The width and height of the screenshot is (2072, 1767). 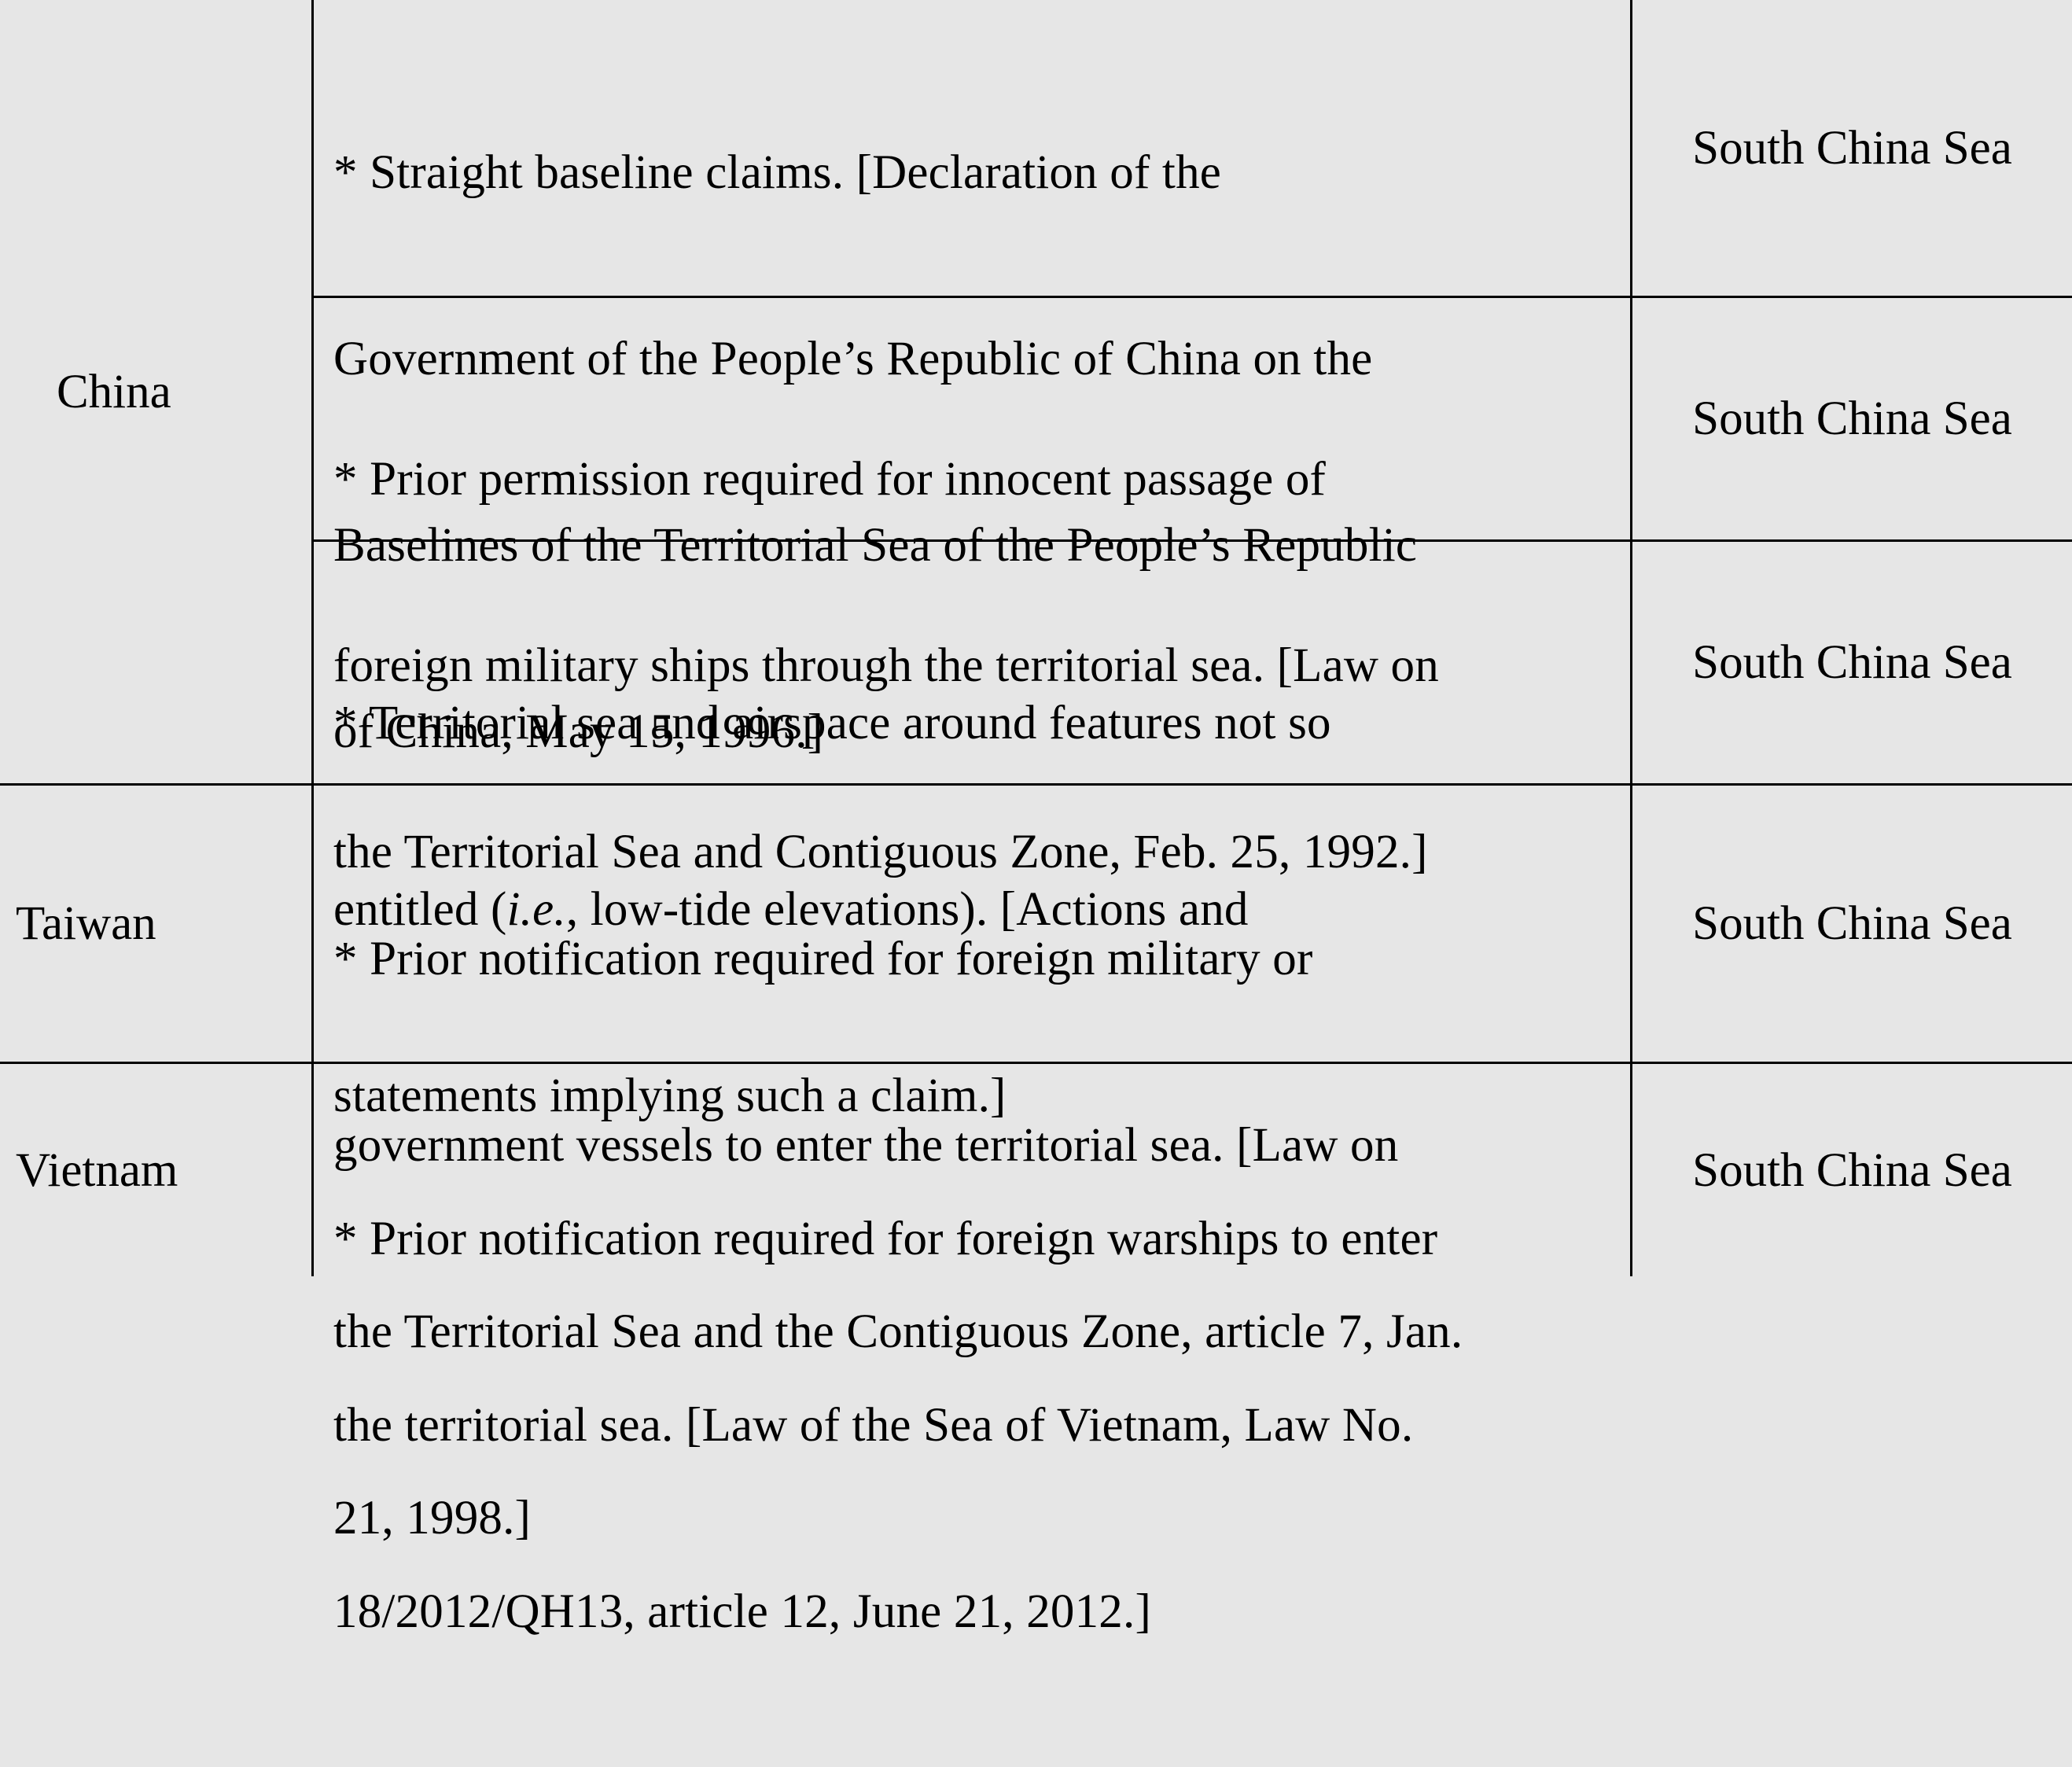 What do you see at coordinates (97, 1170) in the screenshot?
I see `country-name: Vietnam` at bounding box center [97, 1170].